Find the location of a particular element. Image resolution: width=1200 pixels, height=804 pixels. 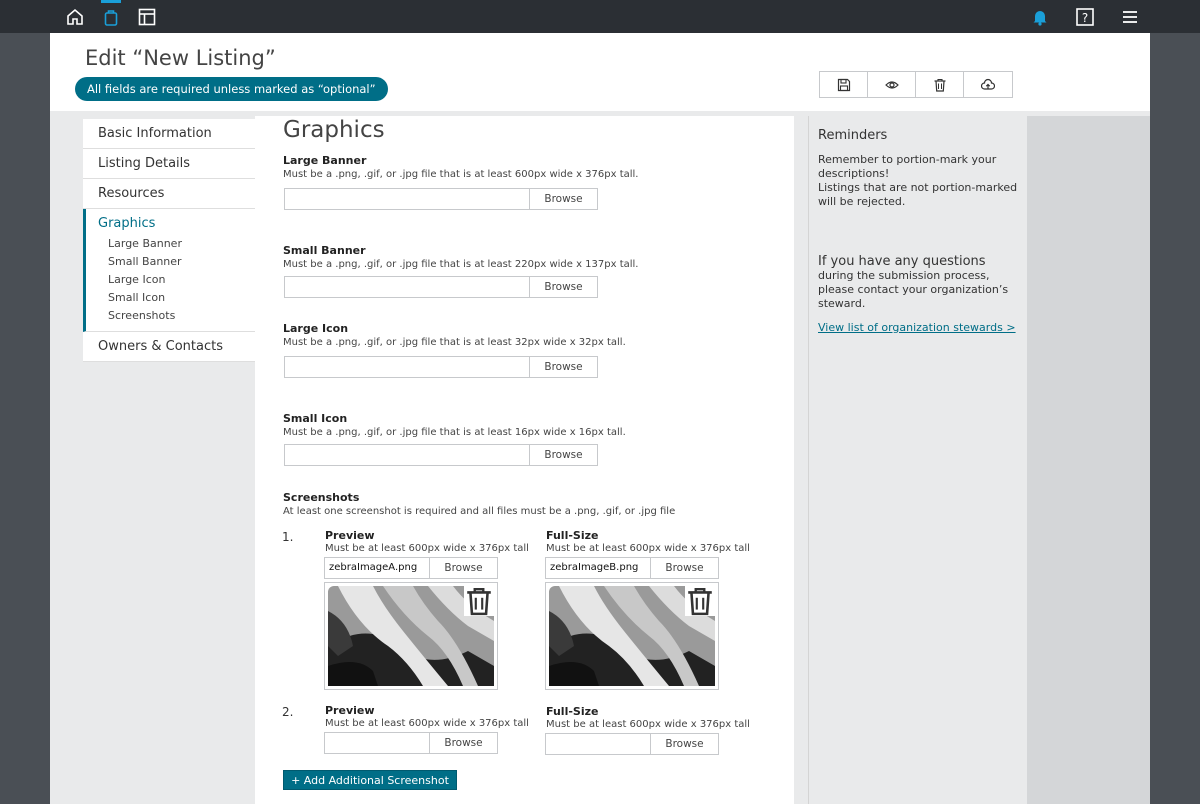

screenshot-number: 1. is located at coordinates (288, 537).